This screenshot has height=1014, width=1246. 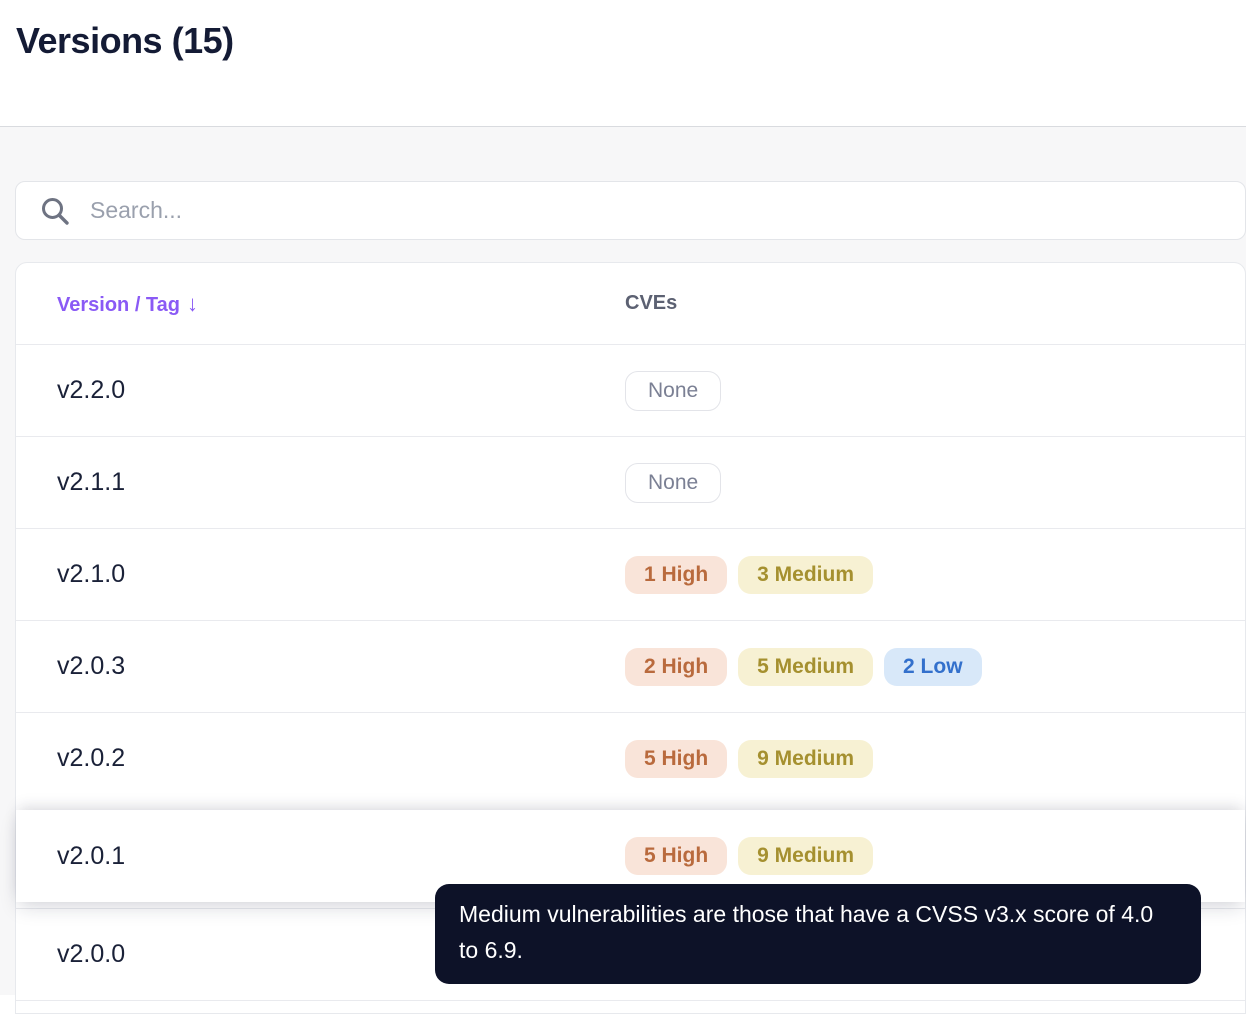 I want to click on table-row-partial, so click(x=630, y=1006).